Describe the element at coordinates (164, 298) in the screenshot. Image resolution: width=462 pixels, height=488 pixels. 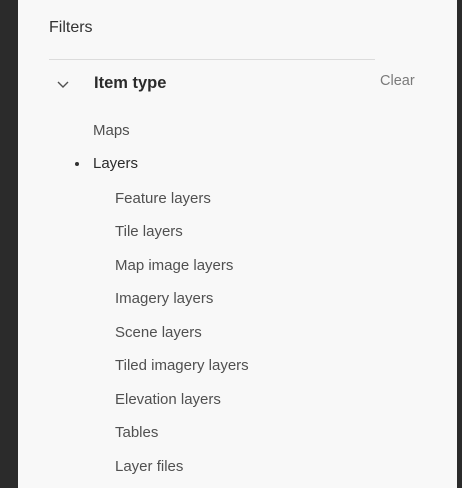
I see `filter-item-imagery-layers: Imagery layers` at that location.